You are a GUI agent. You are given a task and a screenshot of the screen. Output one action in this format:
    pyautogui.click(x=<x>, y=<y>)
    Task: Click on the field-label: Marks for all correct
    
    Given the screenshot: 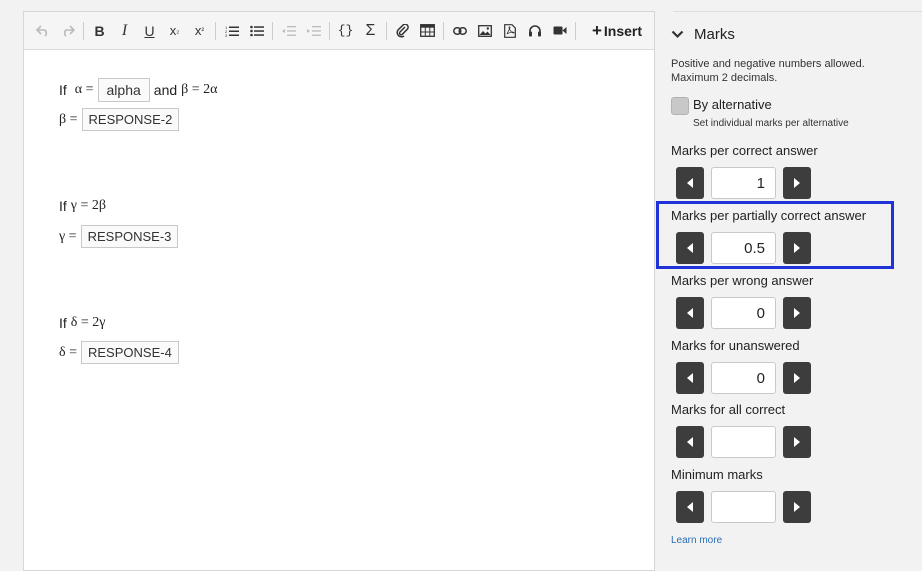 What is the action you would take?
    pyautogui.click(x=728, y=409)
    